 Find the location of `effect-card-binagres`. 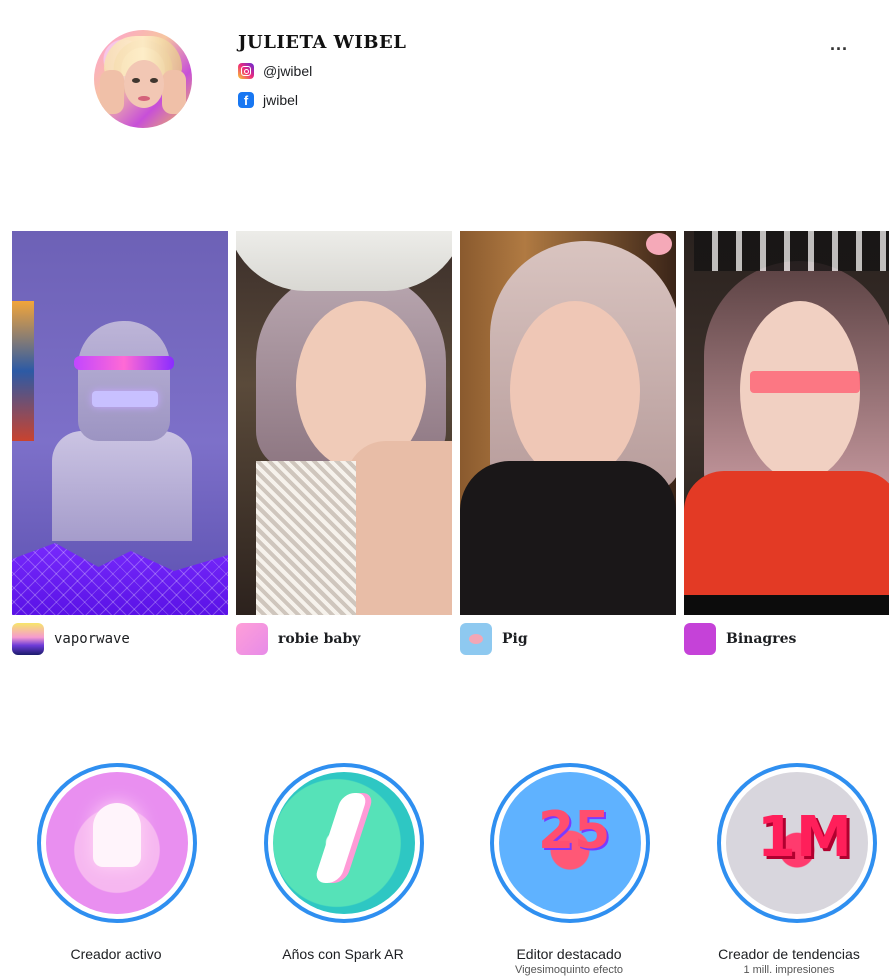

effect-card-binagres is located at coordinates (786, 423).